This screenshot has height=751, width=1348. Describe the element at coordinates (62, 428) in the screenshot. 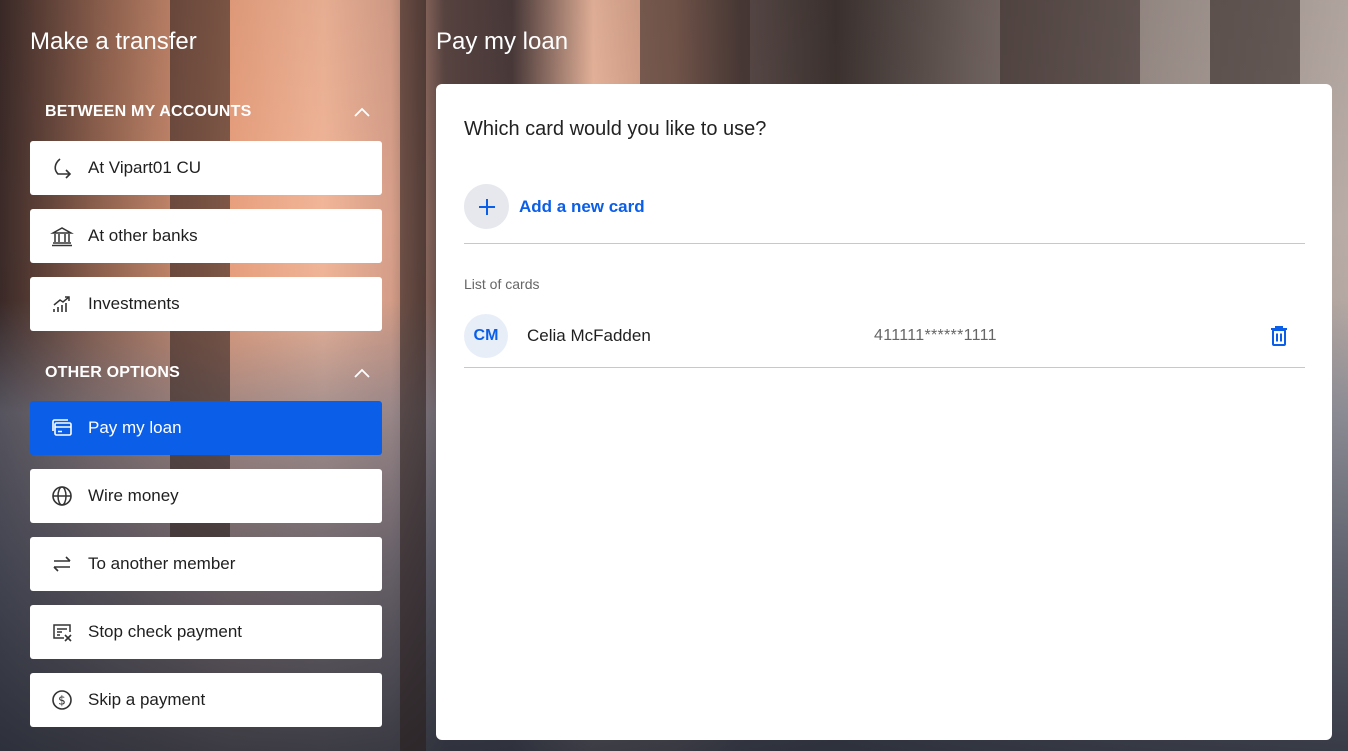

I see `card-payment-icon` at that location.